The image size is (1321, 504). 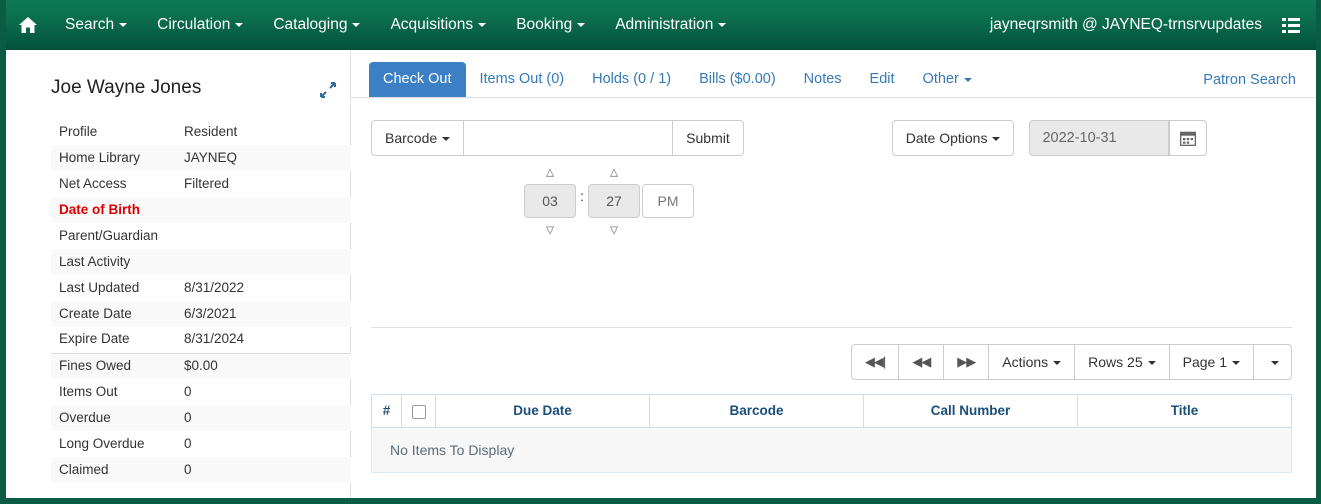 I want to click on table-row: Fines Owed $0.00, so click(x=201, y=366).